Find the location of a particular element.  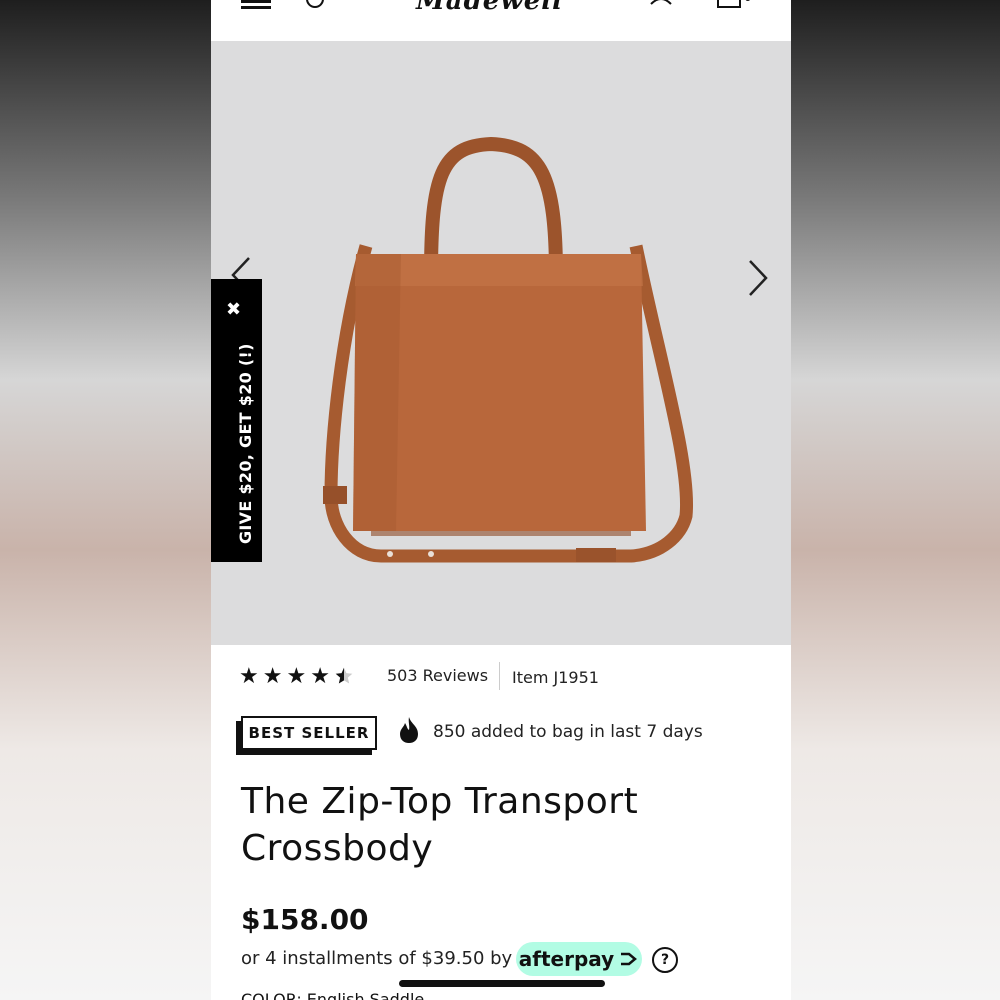

installments-text: or 4 installments of $39.50 by is located at coordinates (377, 958).